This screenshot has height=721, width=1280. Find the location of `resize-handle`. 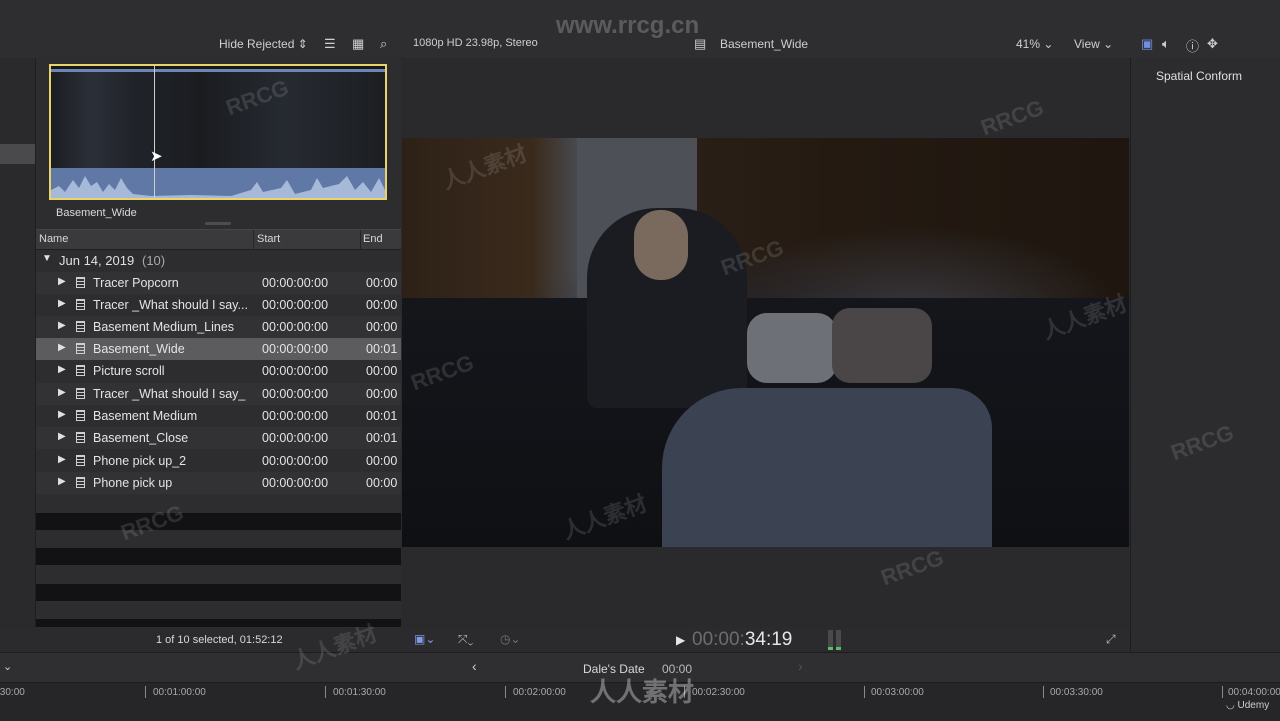

resize-handle is located at coordinates (218, 223).